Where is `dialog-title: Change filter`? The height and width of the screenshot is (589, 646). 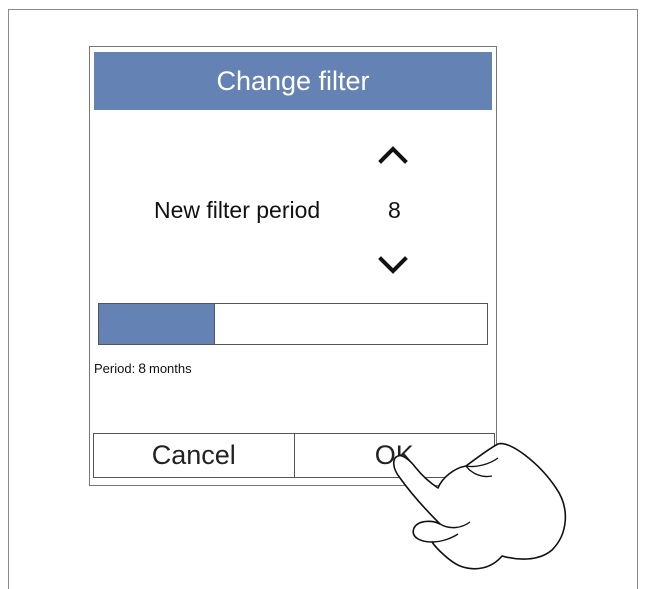 dialog-title: Change filter is located at coordinates (293, 80).